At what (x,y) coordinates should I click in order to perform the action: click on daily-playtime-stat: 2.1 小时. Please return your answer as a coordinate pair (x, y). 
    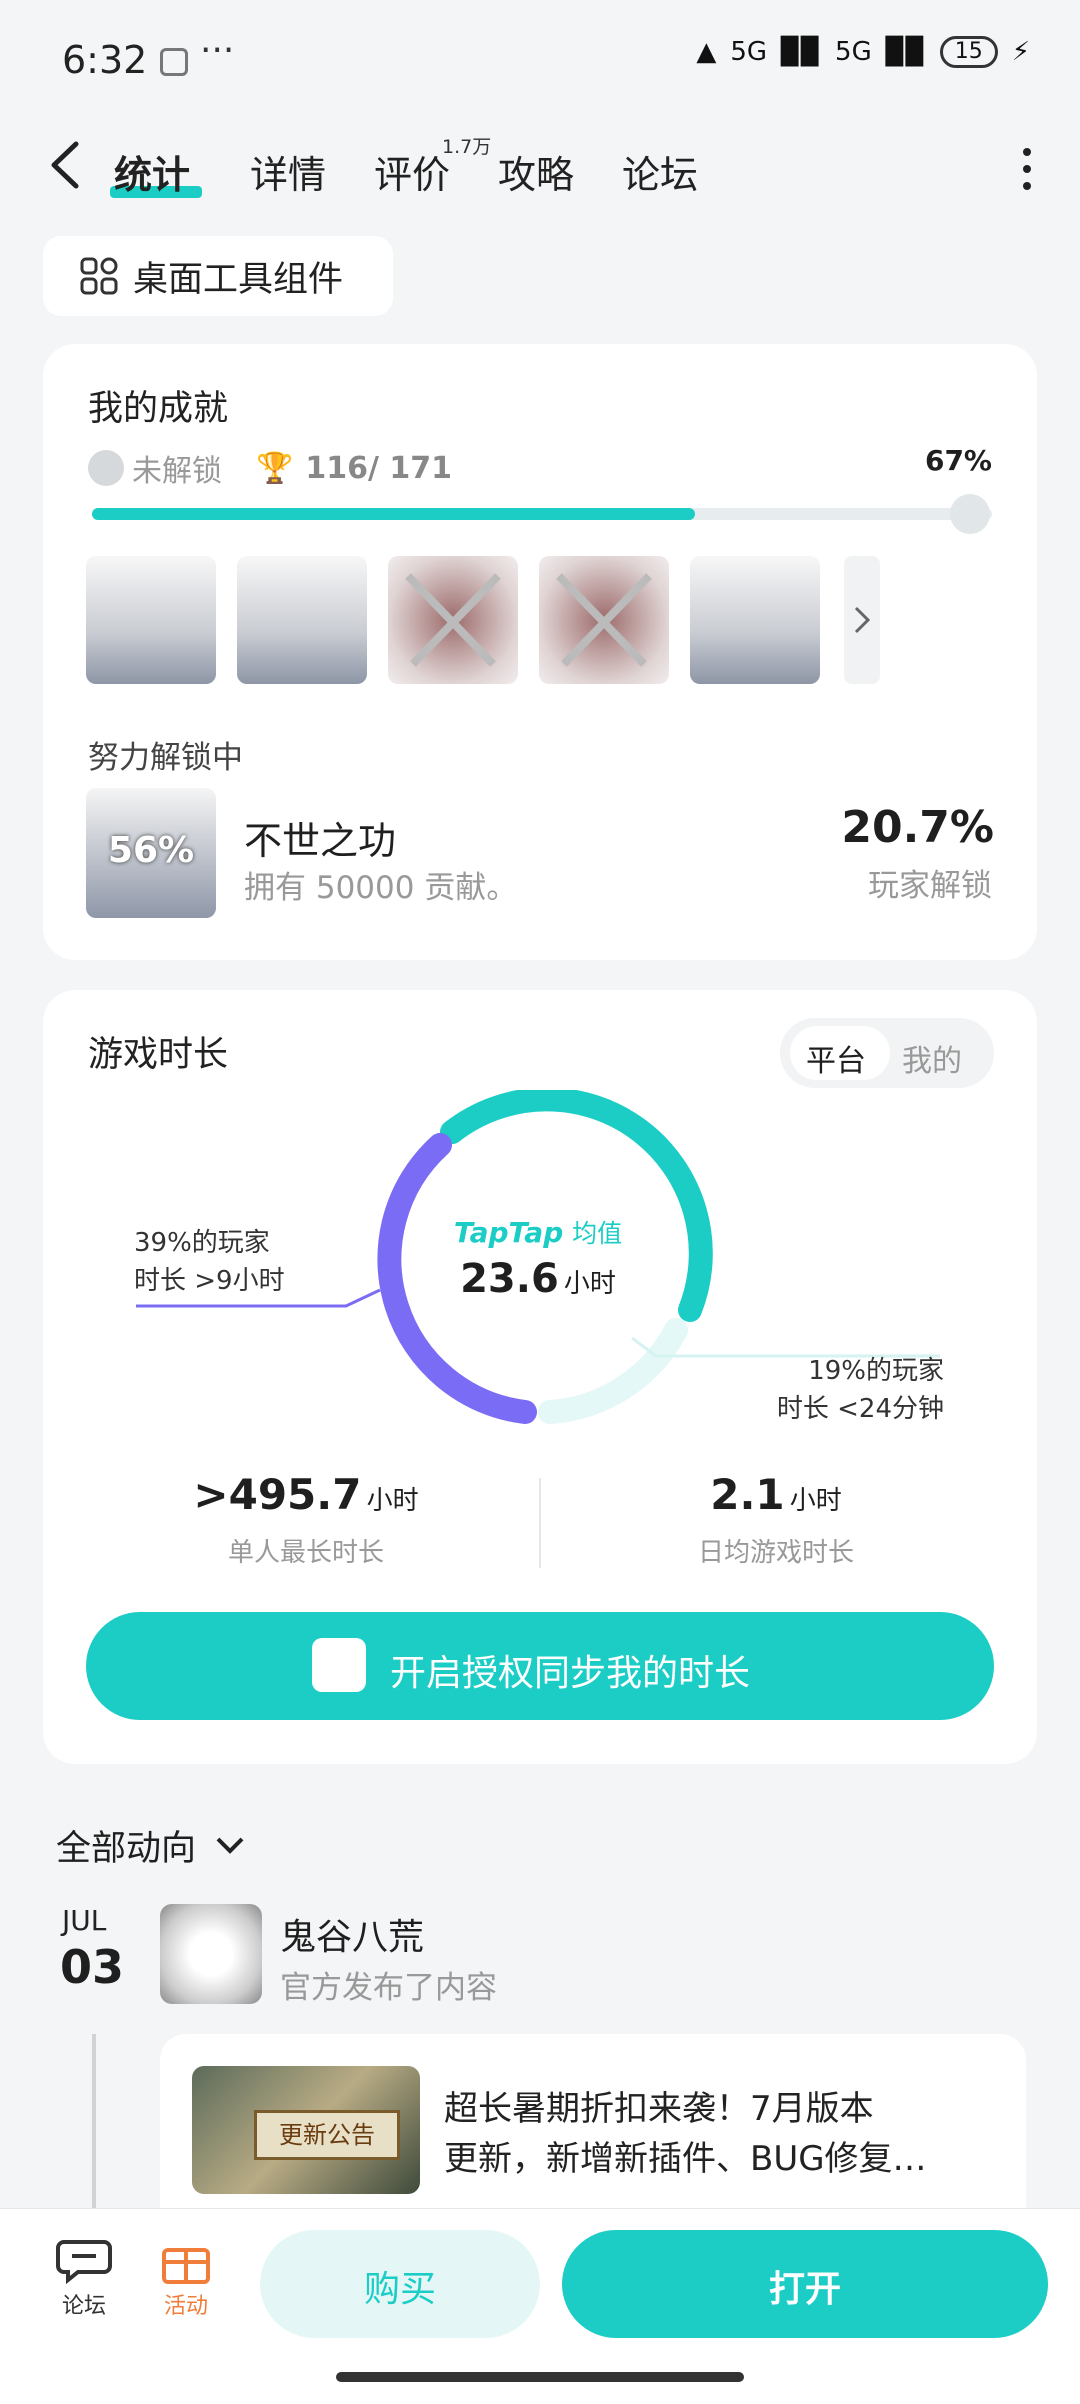
    Looking at the image, I should click on (776, 1494).